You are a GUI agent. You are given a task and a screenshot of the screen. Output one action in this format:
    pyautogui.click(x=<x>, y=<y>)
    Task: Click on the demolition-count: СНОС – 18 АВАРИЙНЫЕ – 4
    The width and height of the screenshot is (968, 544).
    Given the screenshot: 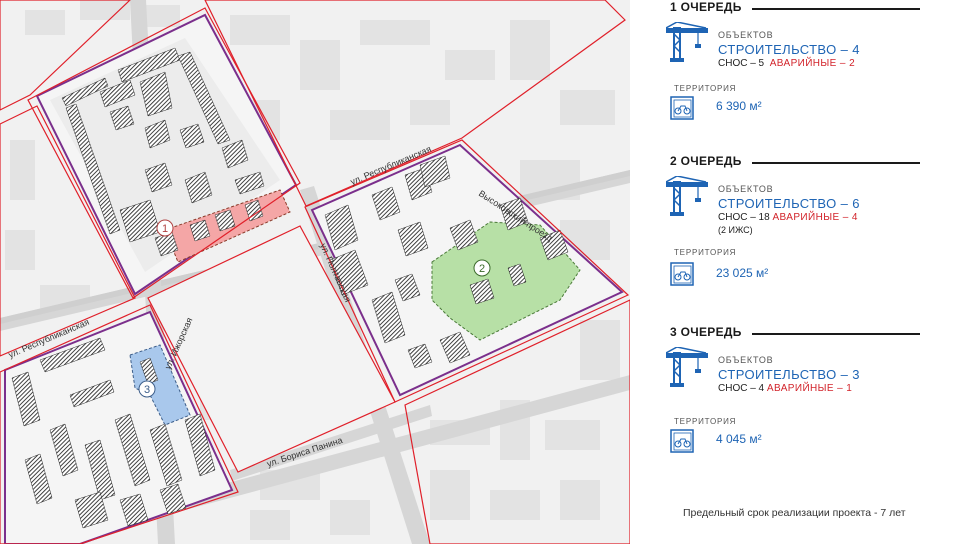 What is the action you would take?
    pyautogui.click(x=788, y=217)
    